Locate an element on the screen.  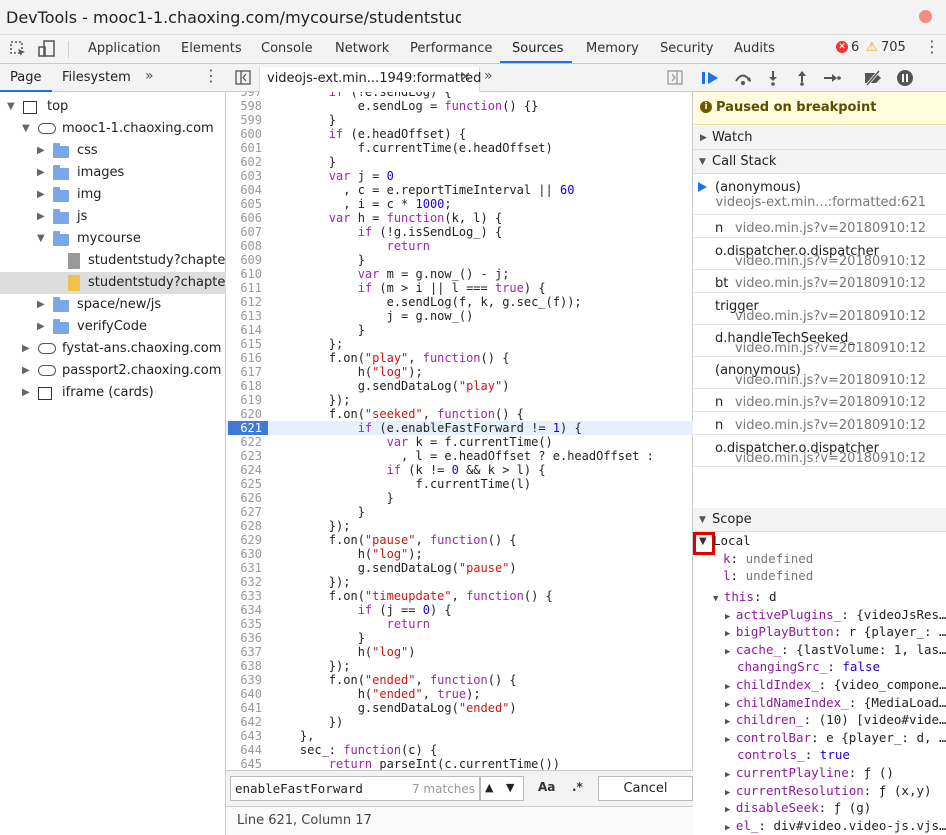
code-line: 644 sec_: function(c) { is located at coordinates (459, 750).